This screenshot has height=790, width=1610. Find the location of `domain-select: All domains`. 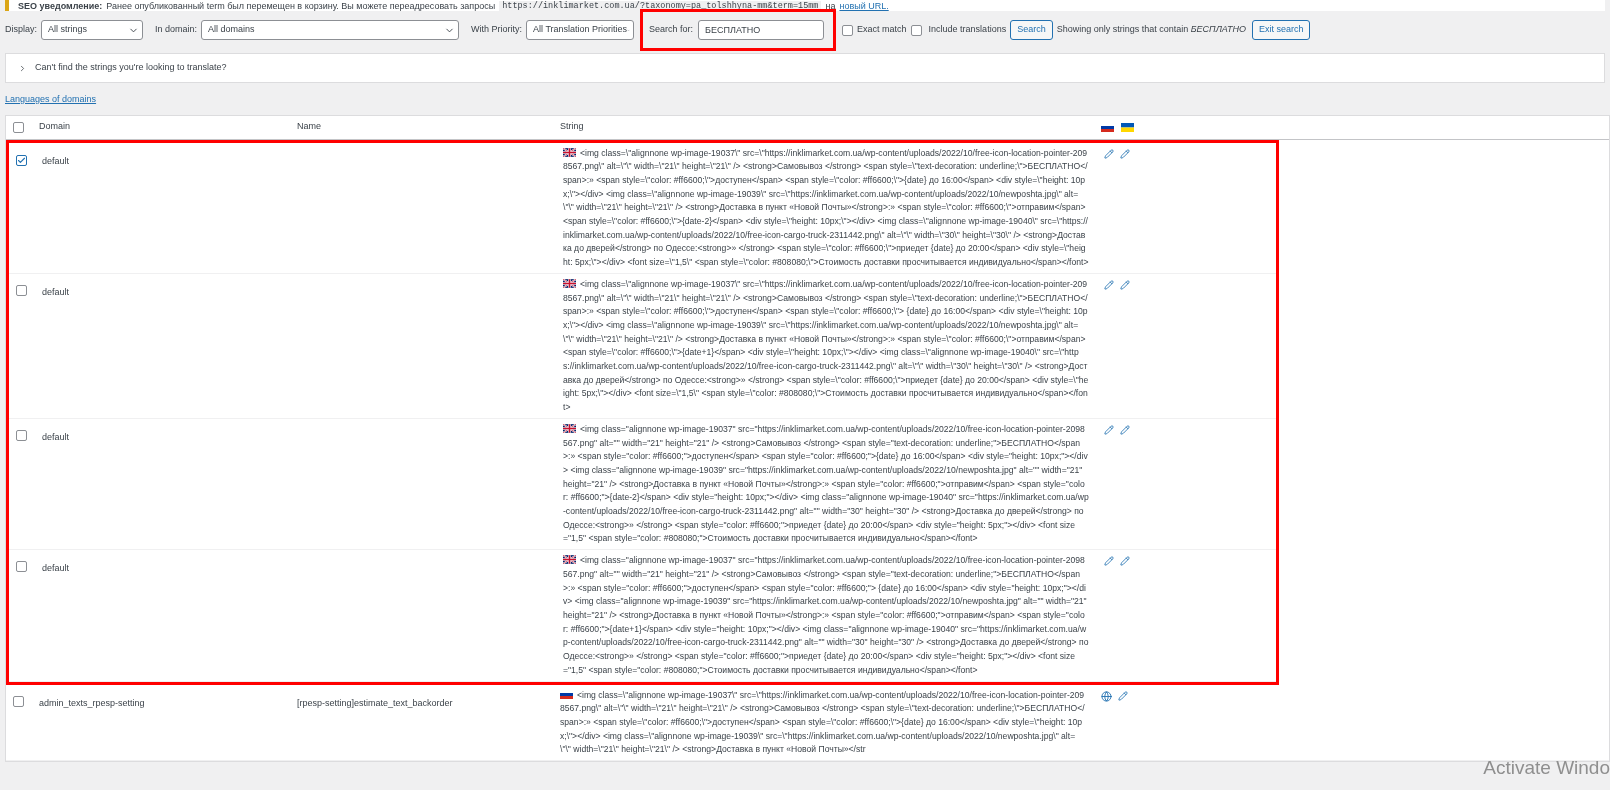

domain-select: All domains is located at coordinates (330, 30).